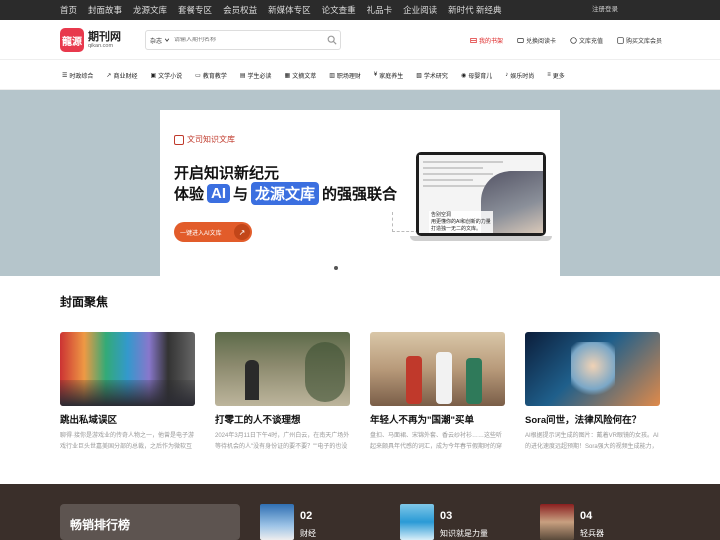 This screenshot has height=540, width=720. What do you see at coordinates (249, 40) in the screenshot?
I see `search-input` at bounding box center [249, 40].